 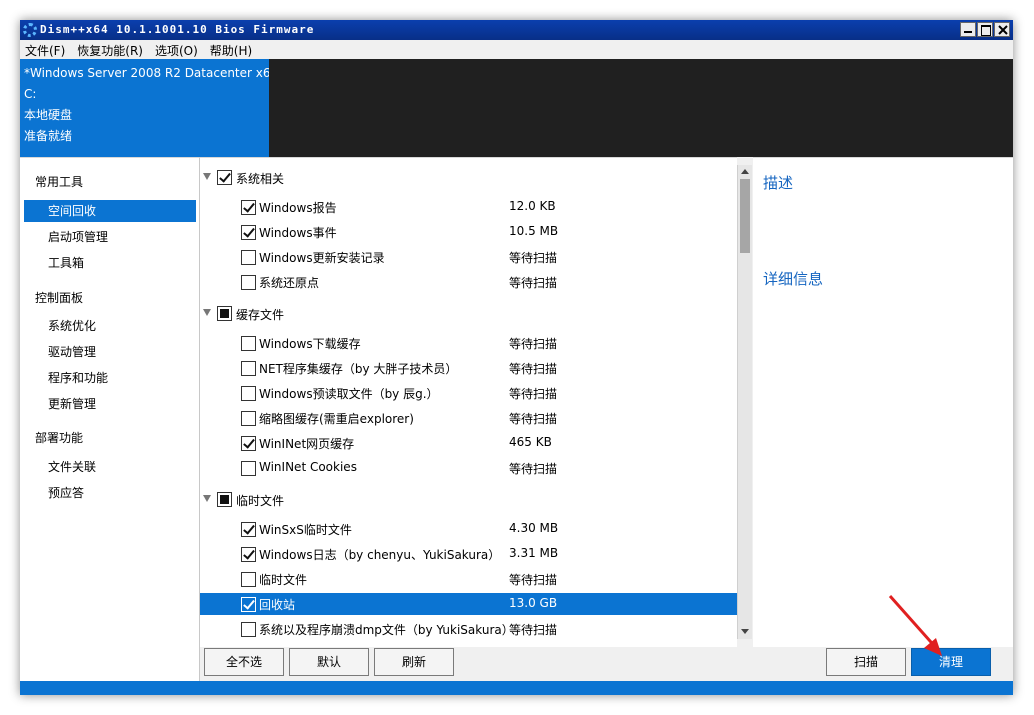 I want to click on item-label: WinSxS临时文件, so click(x=305, y=530).